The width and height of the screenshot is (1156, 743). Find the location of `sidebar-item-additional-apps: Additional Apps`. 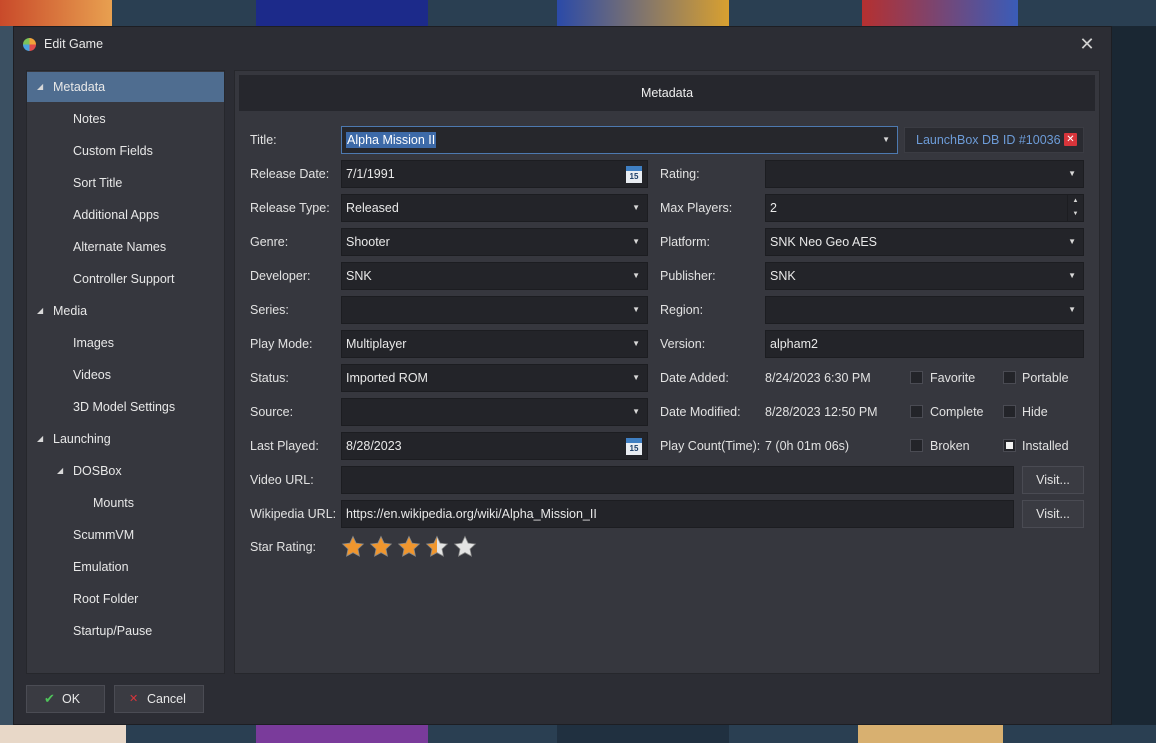

sidebar-item-additional-apps: Additional Apps is located at coordinates (125, 215).